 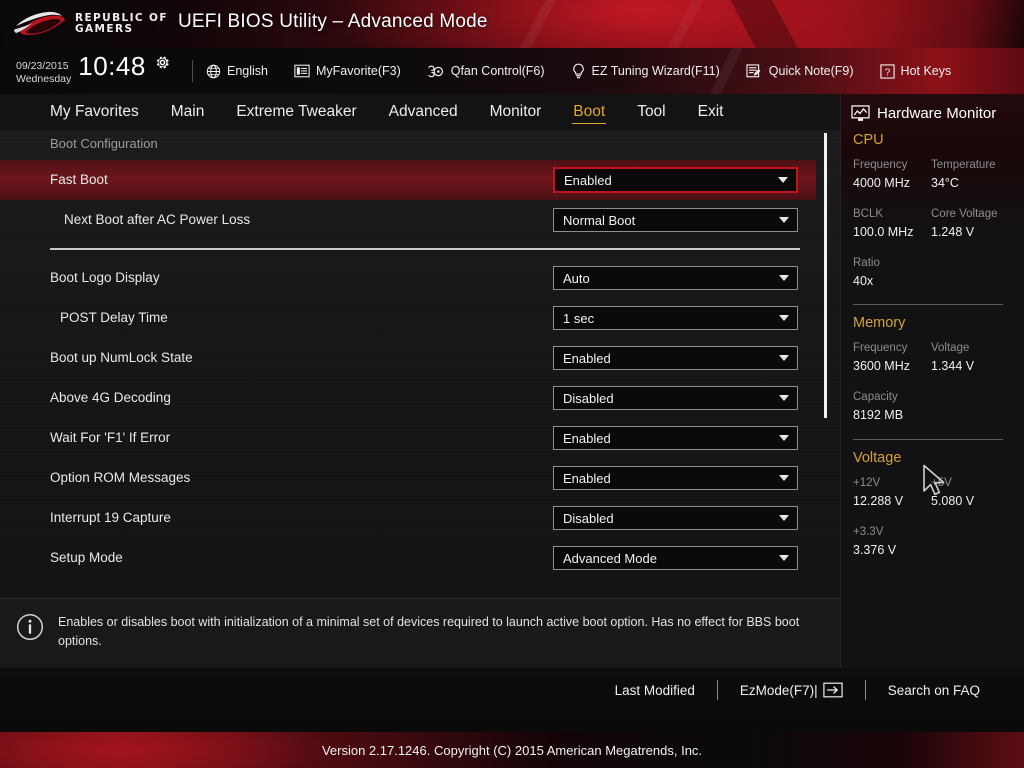 What do you see at coordinates (121, 357) in the screenshot?
I see `setting-label-boot-up-numlock-state: Boot up NumLock State` at bounding box center [121, 357].